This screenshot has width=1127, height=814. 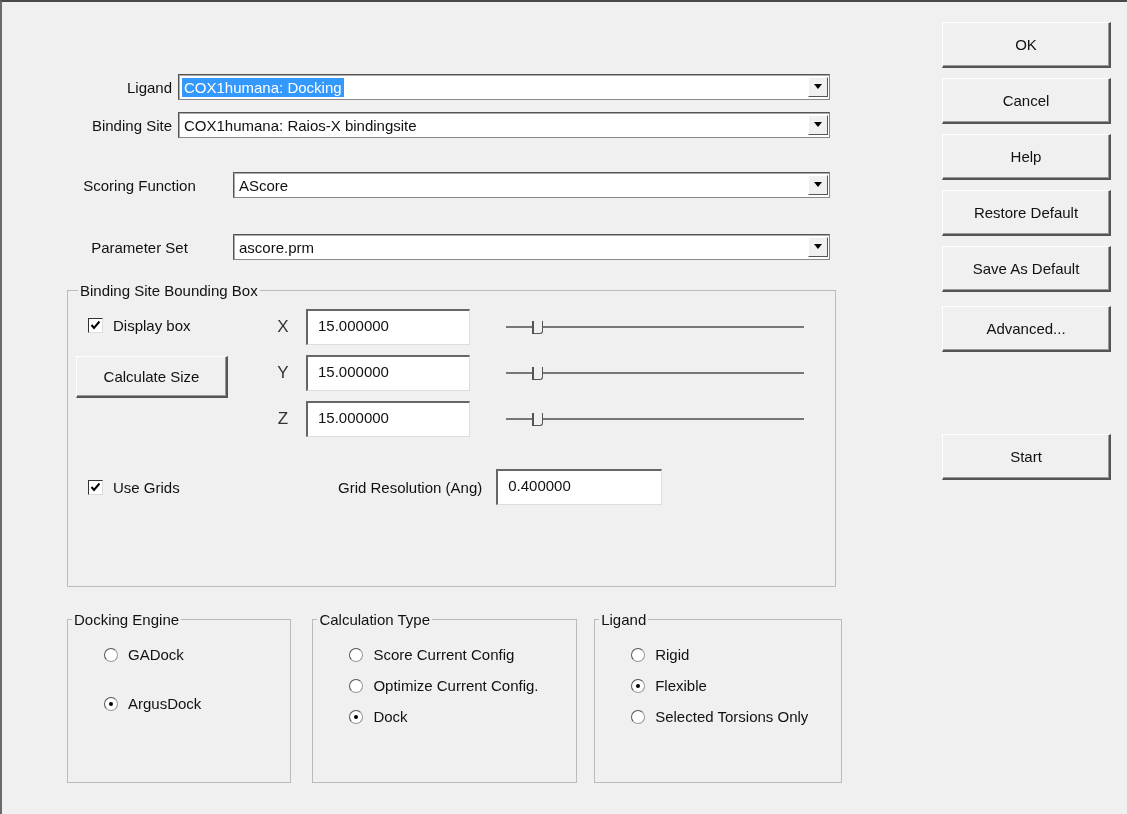 What do you see at coordinates (169, 290) in the screenshot?
I see `group-title: Binding Site Bounding Box` at bounding box center [169, 290].